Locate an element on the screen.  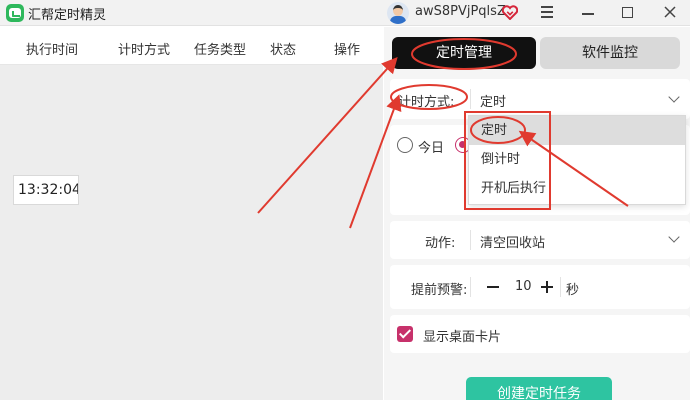
timing-mode-row: 计时方式: 定时 is located at coordinates (540, 99).